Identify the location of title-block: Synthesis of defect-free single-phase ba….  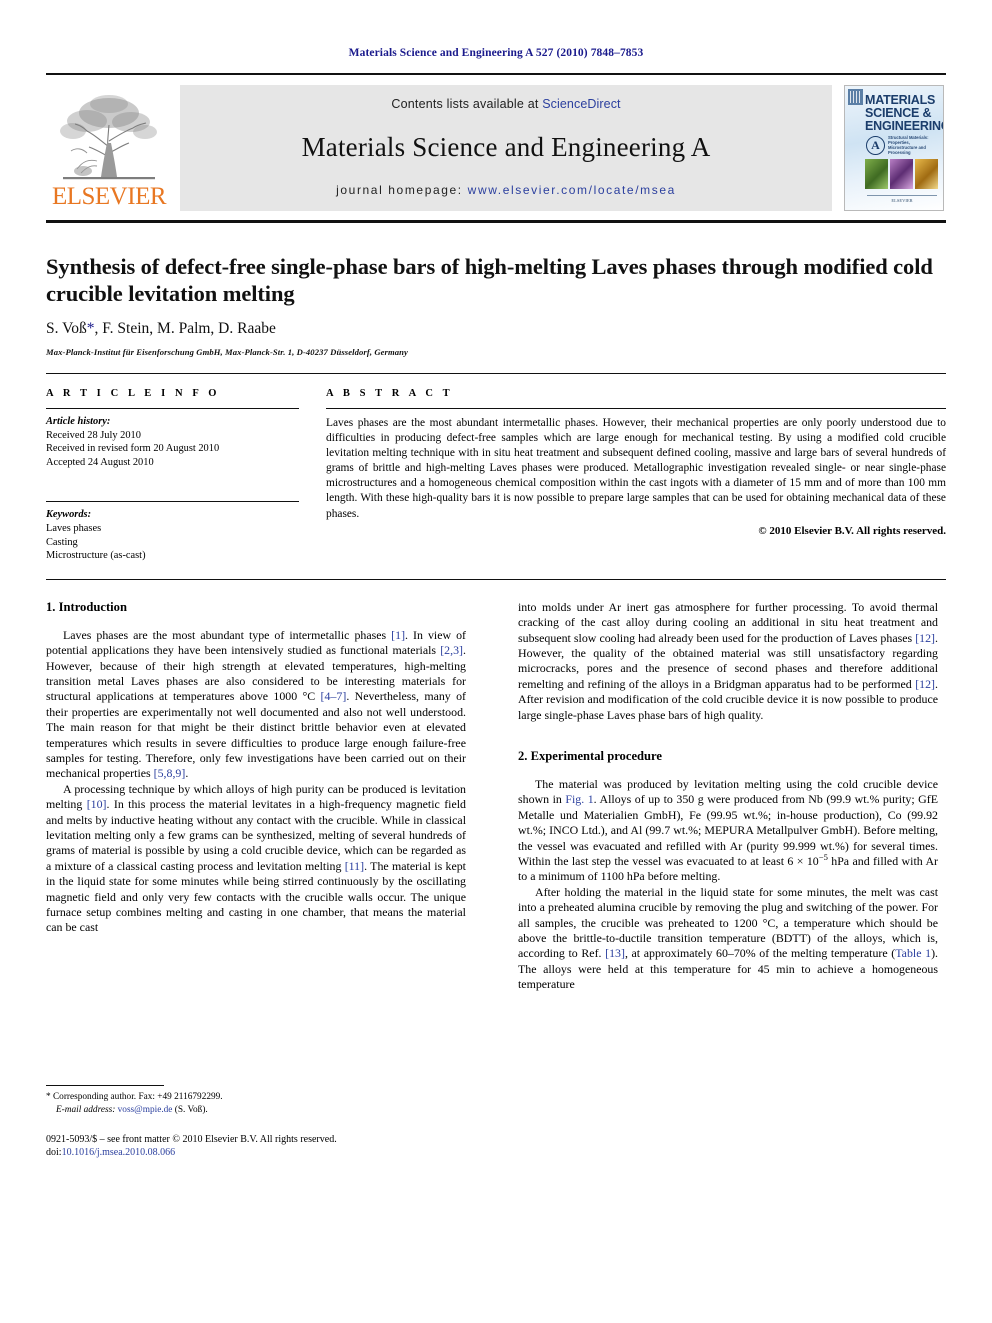
(496, 290).